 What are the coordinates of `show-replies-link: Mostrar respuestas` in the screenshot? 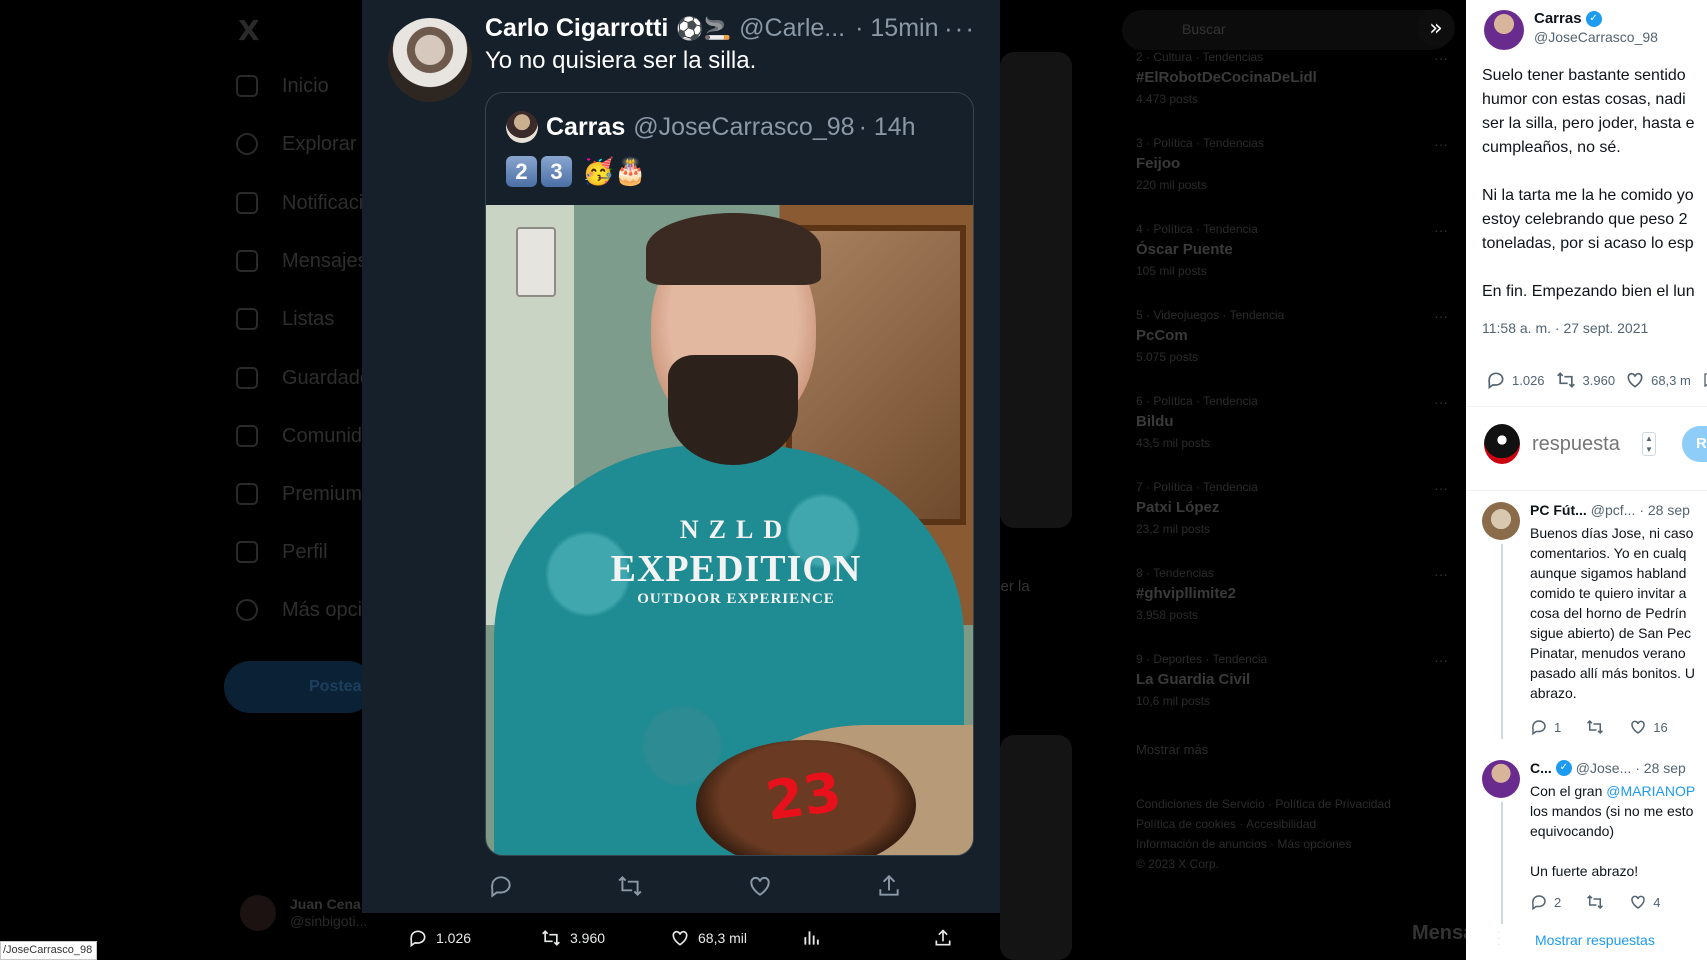 It's located at (1595, 940).